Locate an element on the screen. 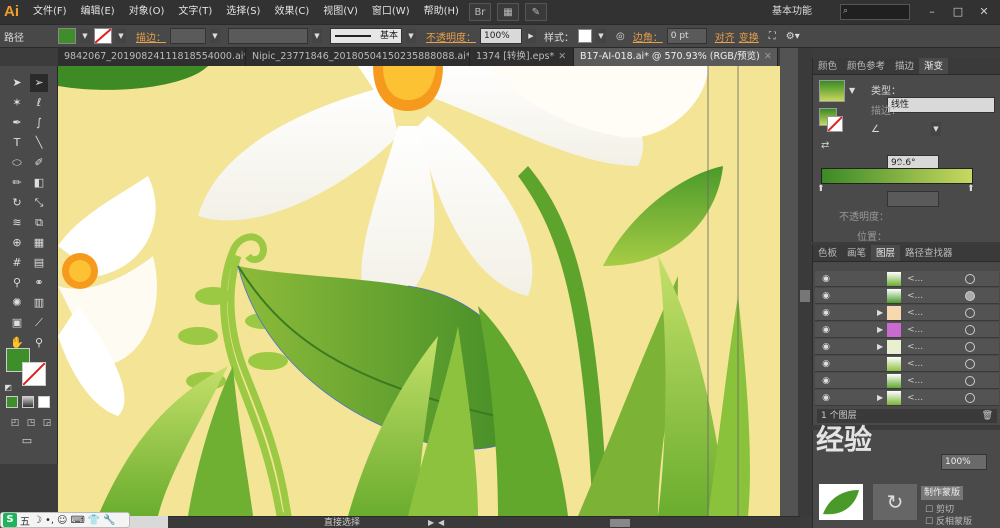 This screenshot has height=528, width=1000. close-icon: ✕ is located at coordinates (562, 56).